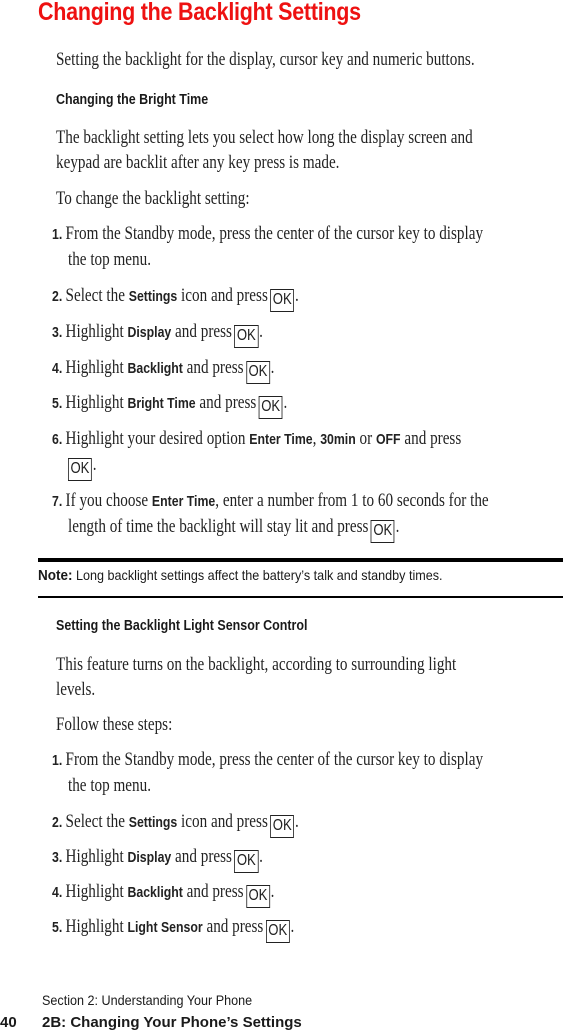 The width and height of the screenshot is (563, 1033). Describe the element at coordinates (55, 575) in the screenshot. I see `note-label: Note:` at that location.